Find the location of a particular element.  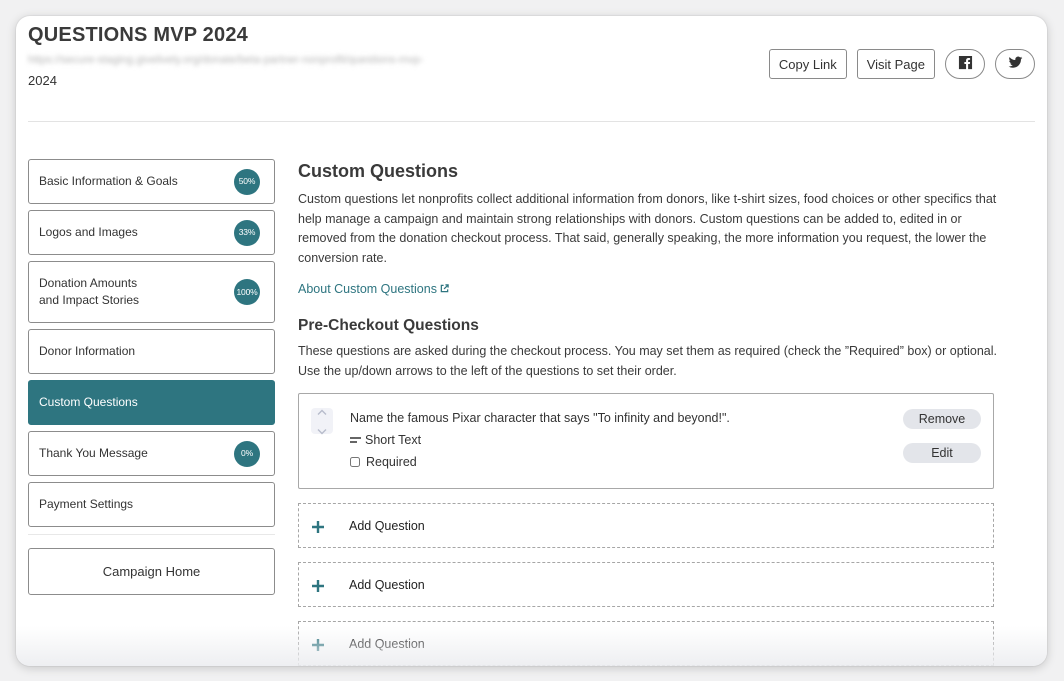

sidebar-item-label: Custom Questions is located at coordinates (88, 402).